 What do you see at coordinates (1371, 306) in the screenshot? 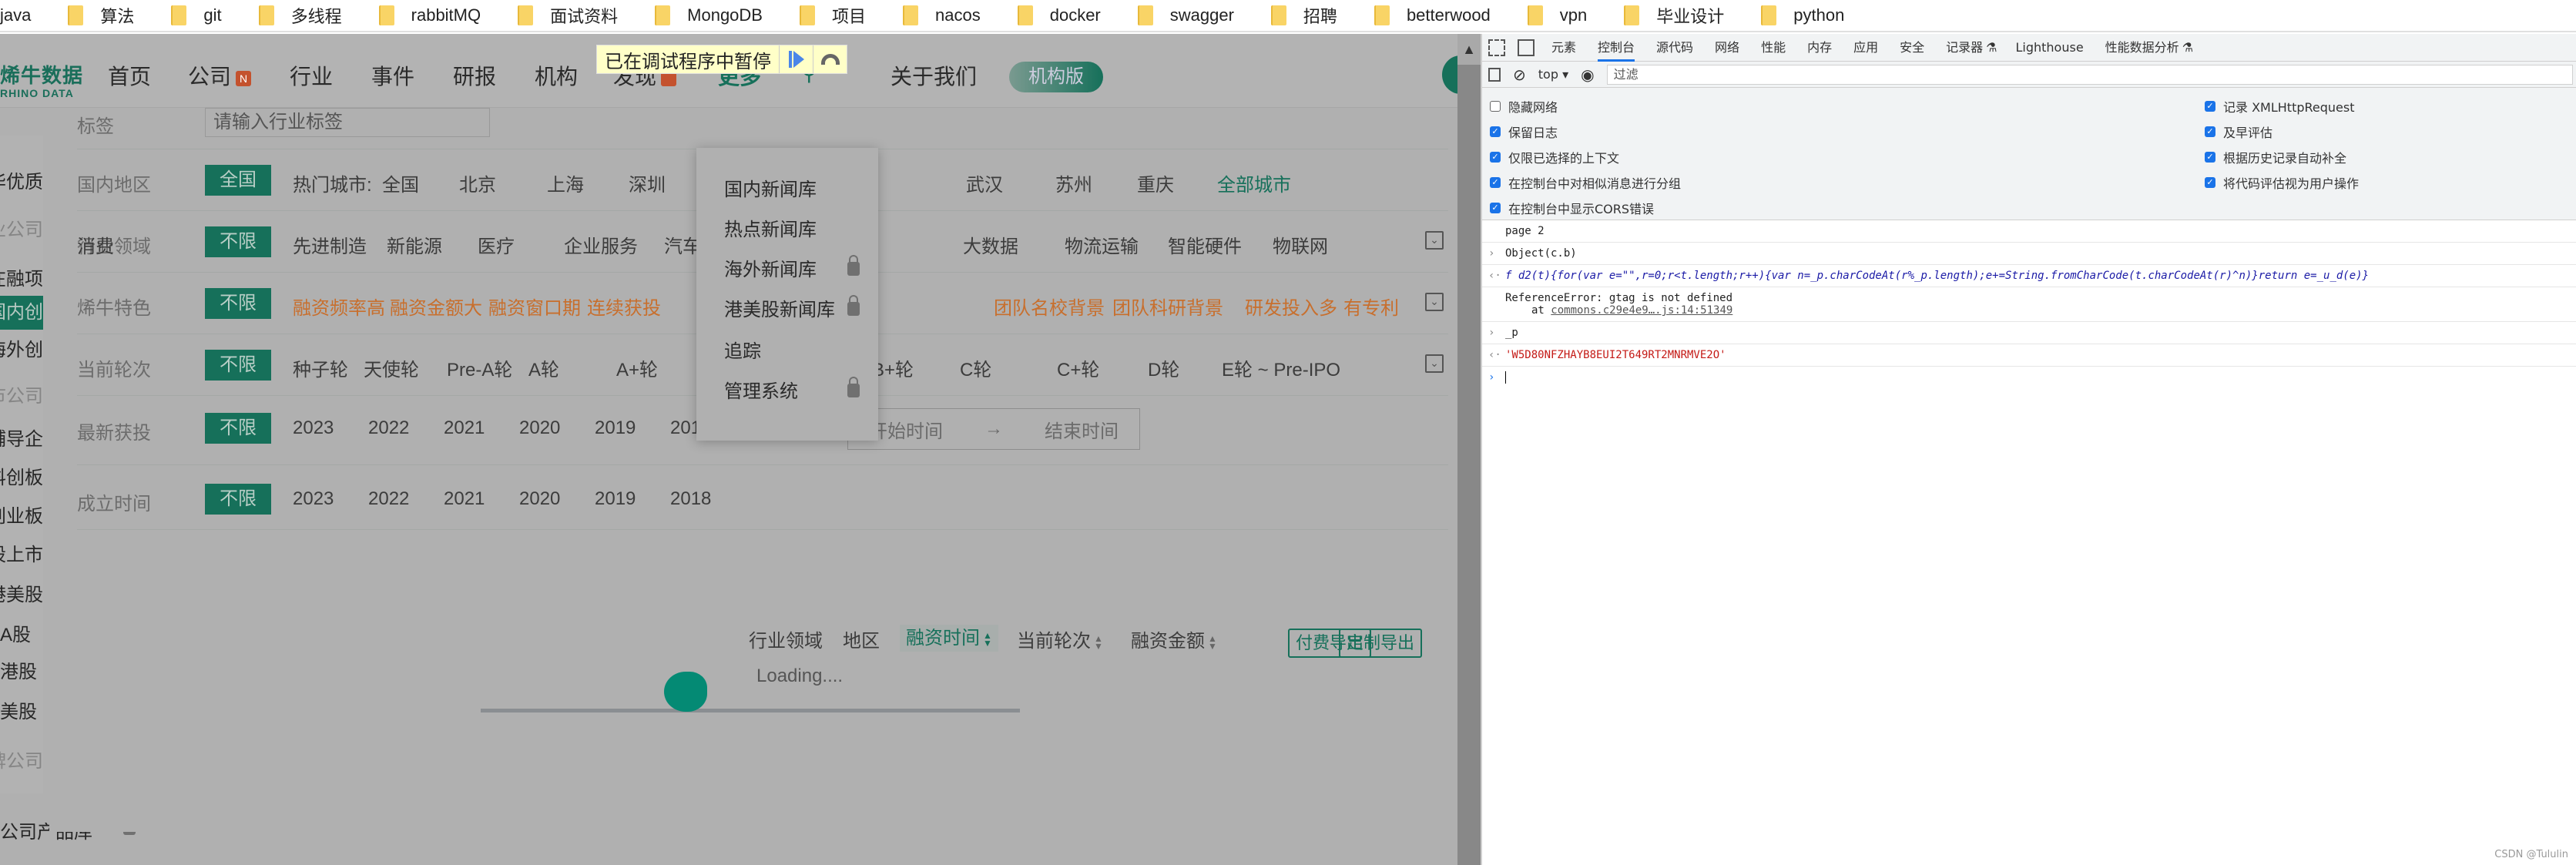
I see `filter-option: 有专利` at bounding box center [1371, 306].